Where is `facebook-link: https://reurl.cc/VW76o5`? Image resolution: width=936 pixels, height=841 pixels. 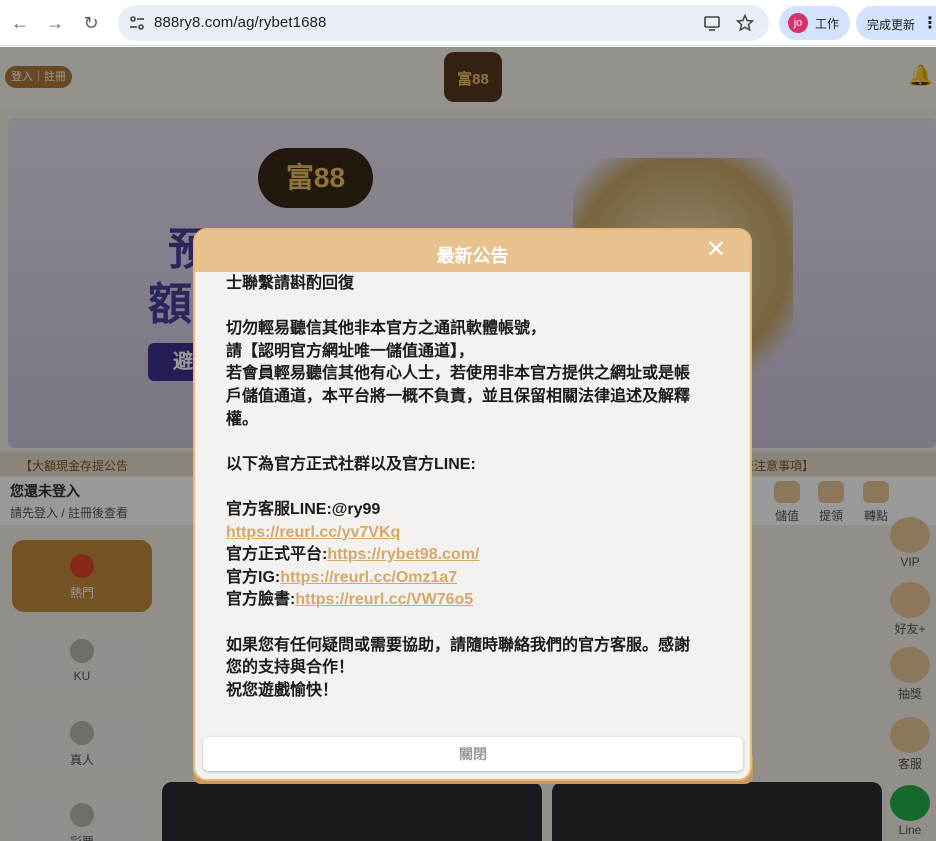
facebook-link: https://reurl.cc/VW76o5 is located at coordinates (384, 599).